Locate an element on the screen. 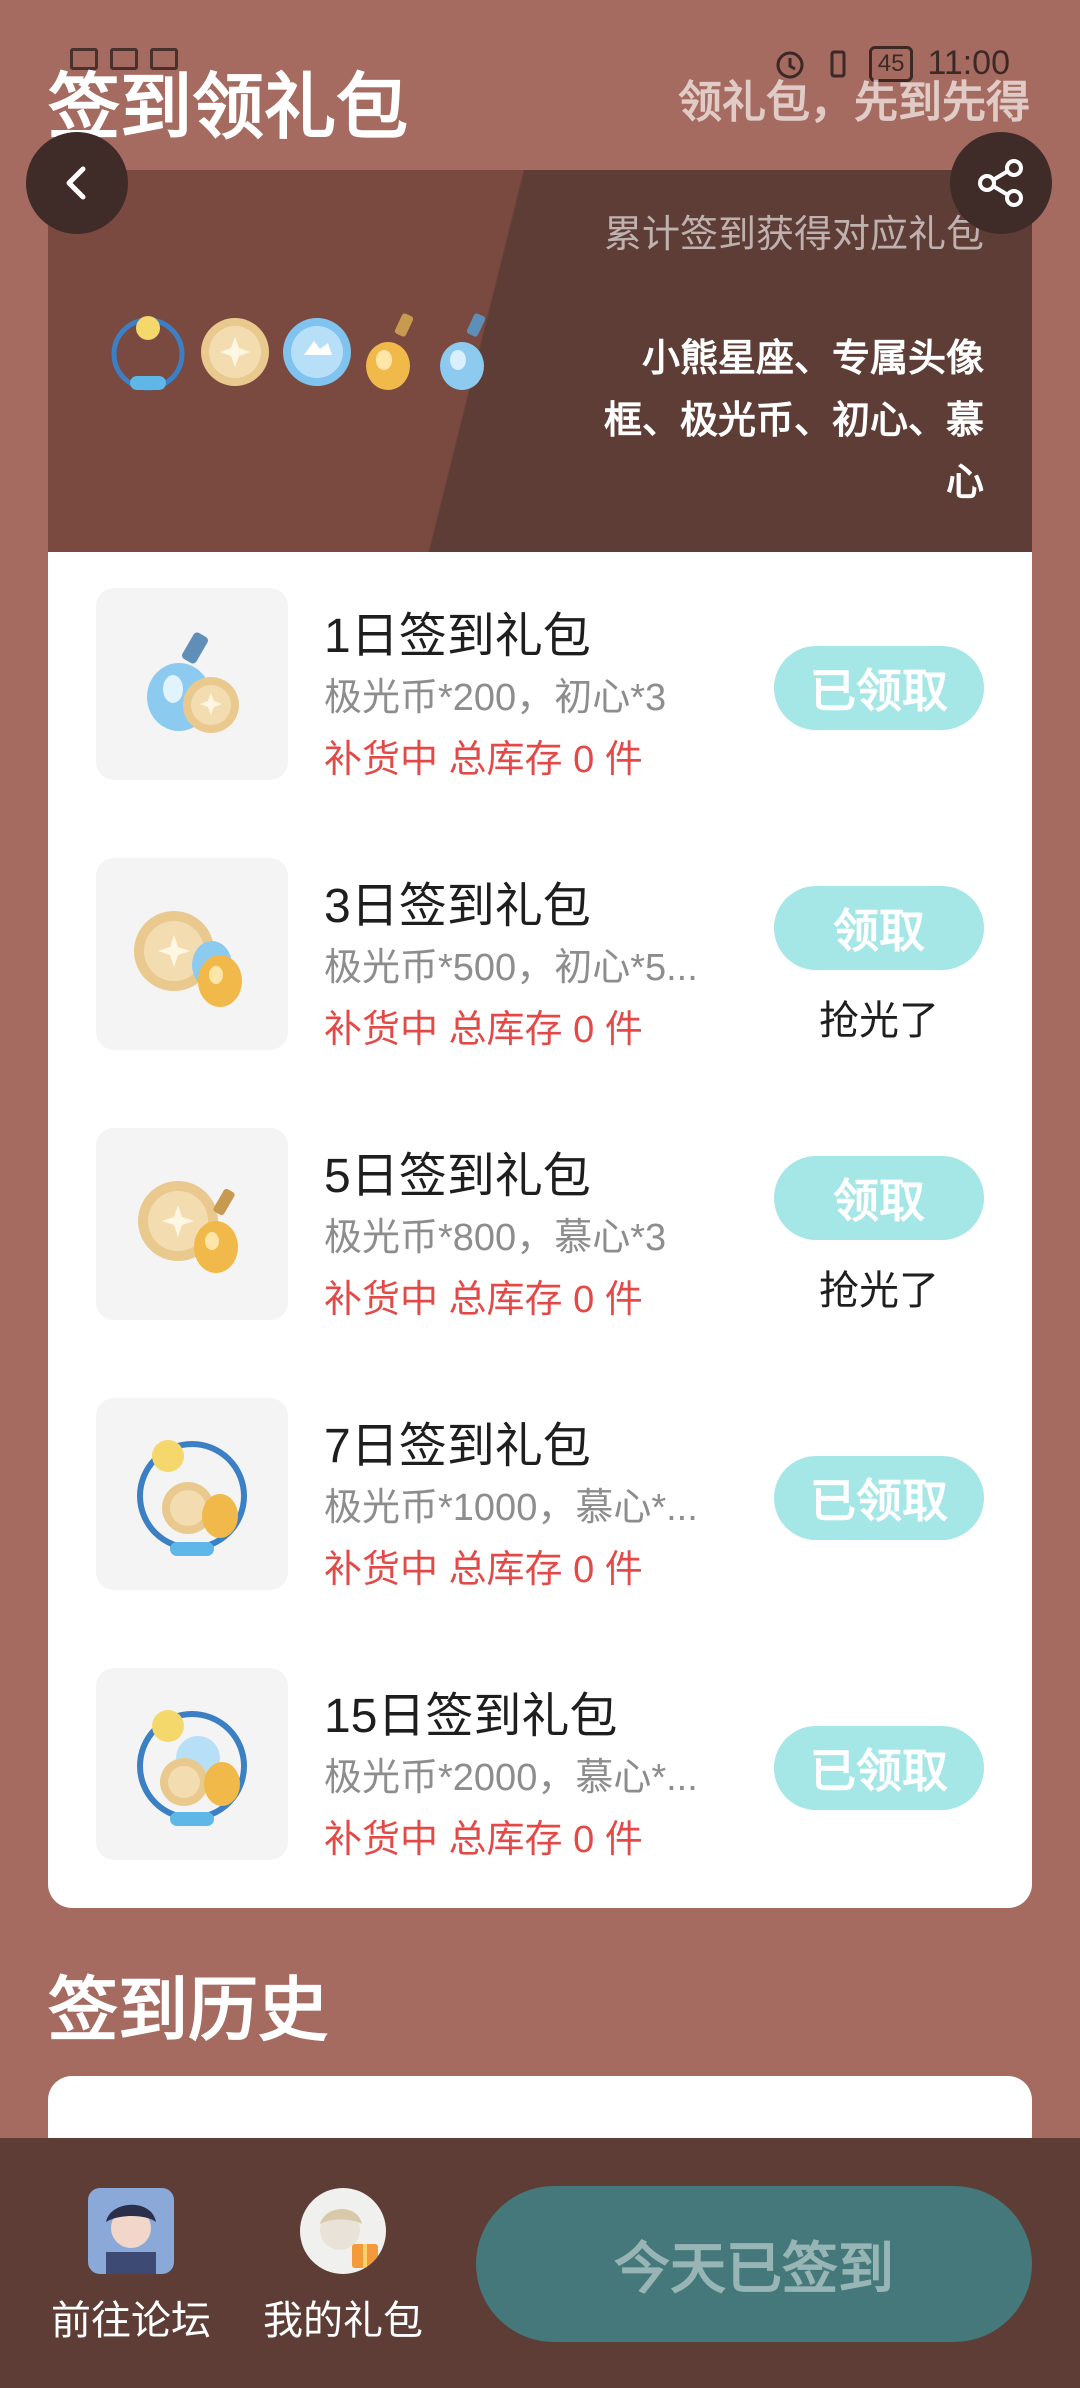 The height and width of the screenshot is (2388, 1080). my-gifts-avatar is located at coordinates (343, 2231).